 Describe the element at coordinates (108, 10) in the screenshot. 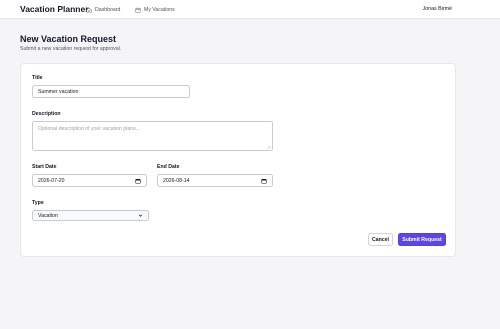

I see `nav-dashboard-label: Dashboard` at that location.